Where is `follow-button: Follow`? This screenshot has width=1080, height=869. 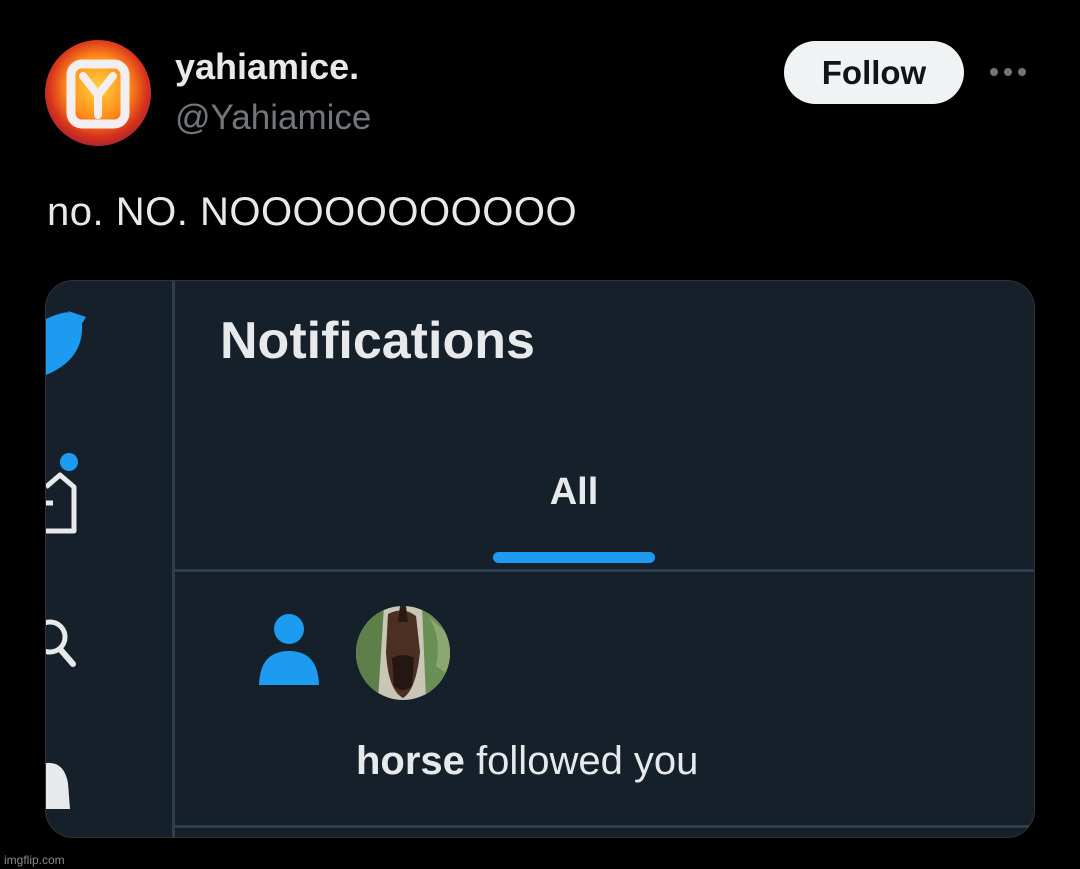
follow-button: Follow is located at coordinates (874, 72).